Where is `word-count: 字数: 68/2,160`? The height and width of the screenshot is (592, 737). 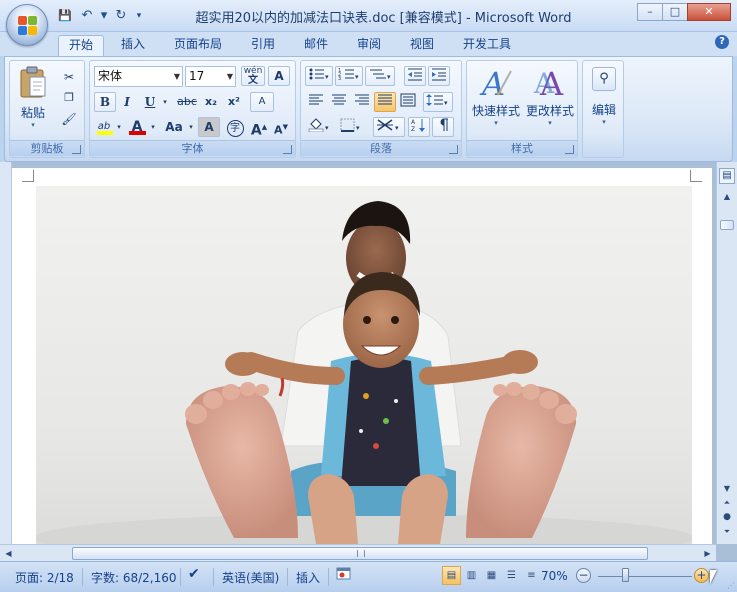
word-count: 字数: 68/2,160 is located at coordinates (134, 577).